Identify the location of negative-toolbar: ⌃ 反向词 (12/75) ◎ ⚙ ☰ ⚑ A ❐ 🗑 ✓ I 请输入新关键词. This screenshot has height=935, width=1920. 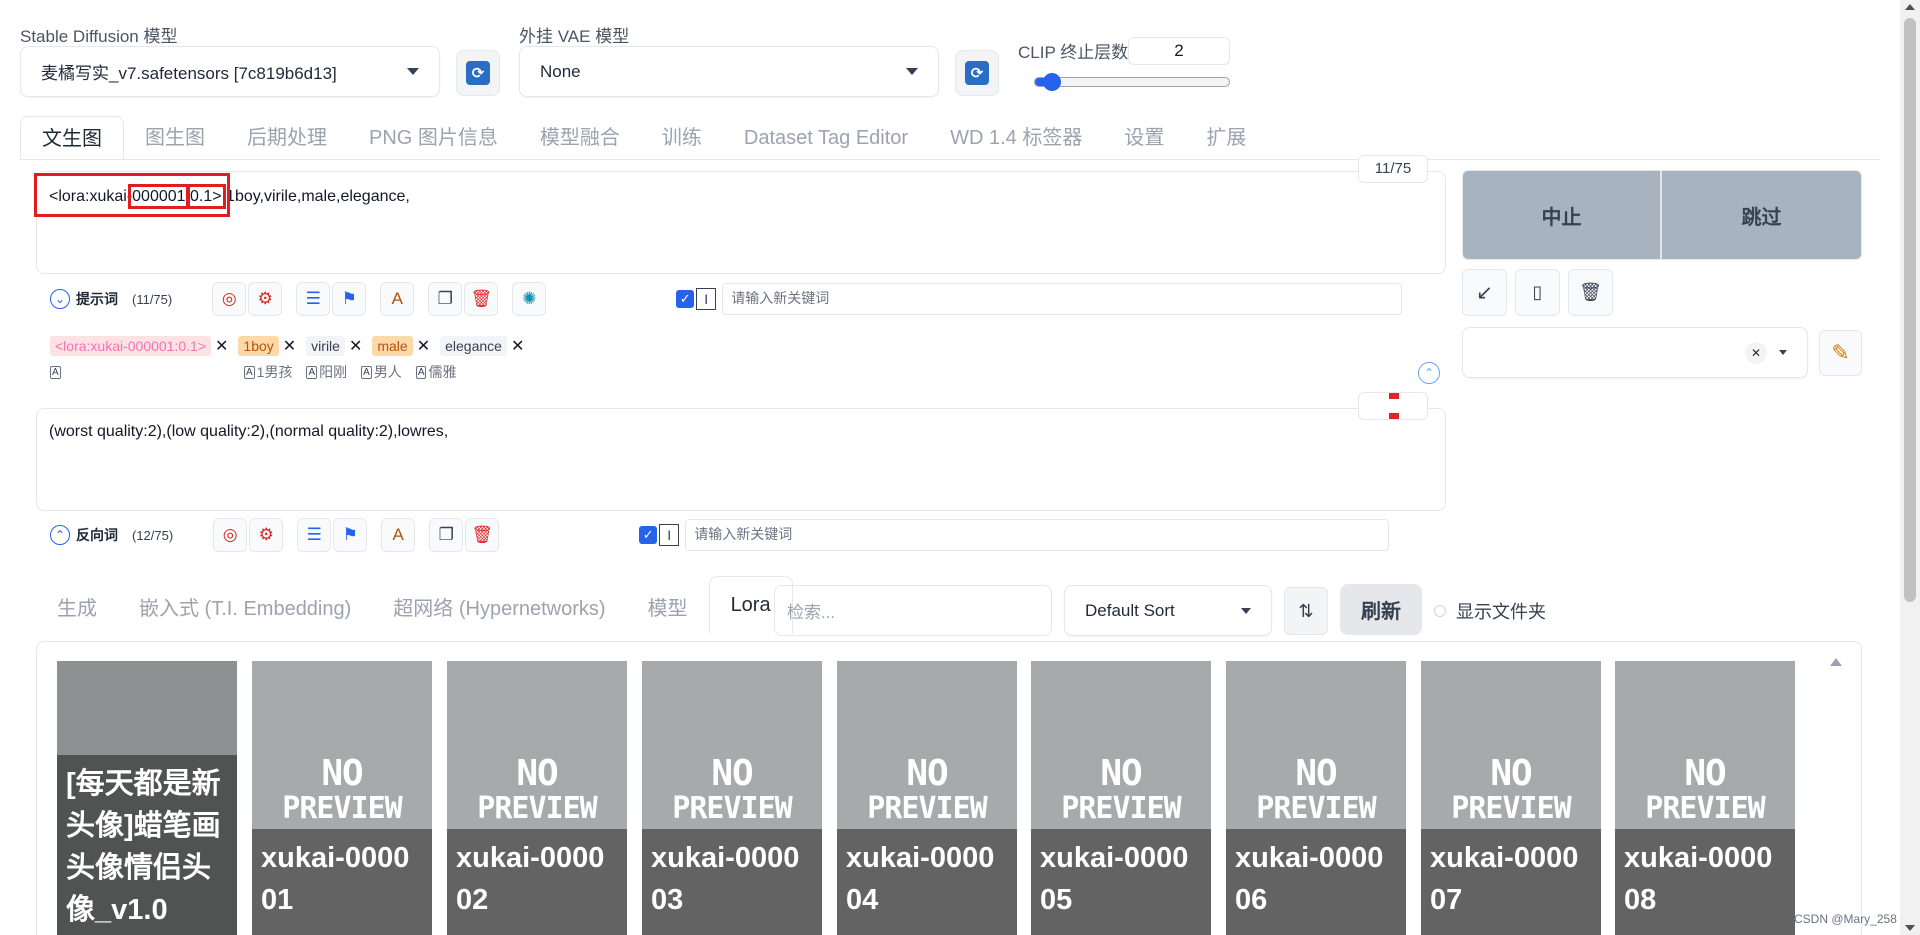
(741, 535).